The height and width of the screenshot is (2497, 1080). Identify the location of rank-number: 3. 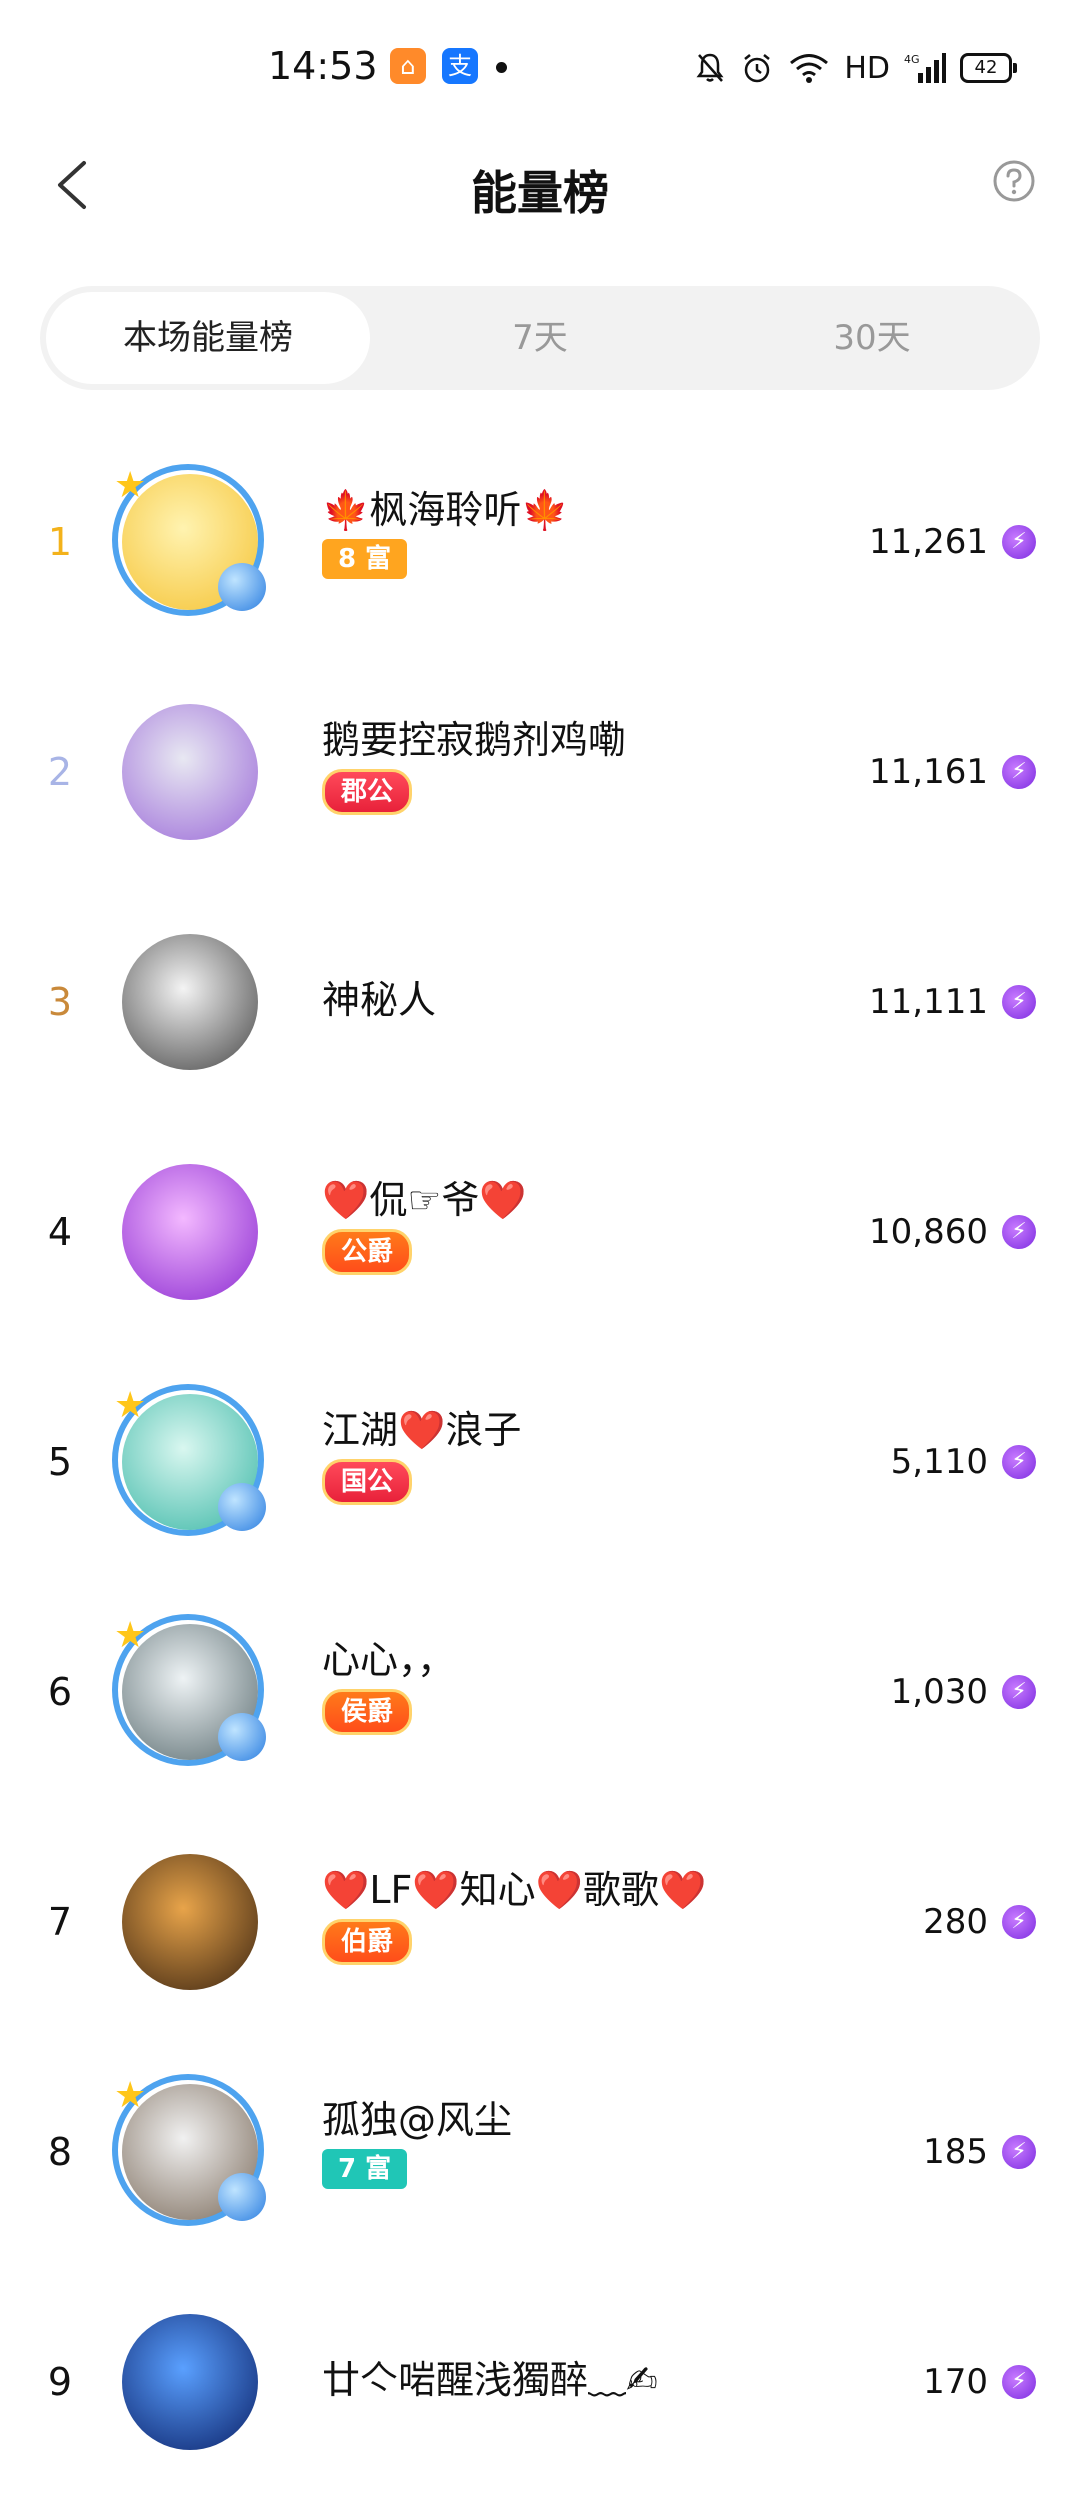
(60, 1002).